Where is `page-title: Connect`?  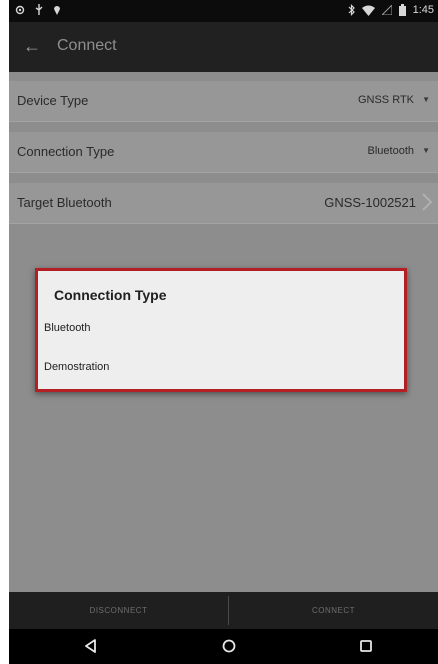 page-title: Connect is located at coordinates (87, 45).